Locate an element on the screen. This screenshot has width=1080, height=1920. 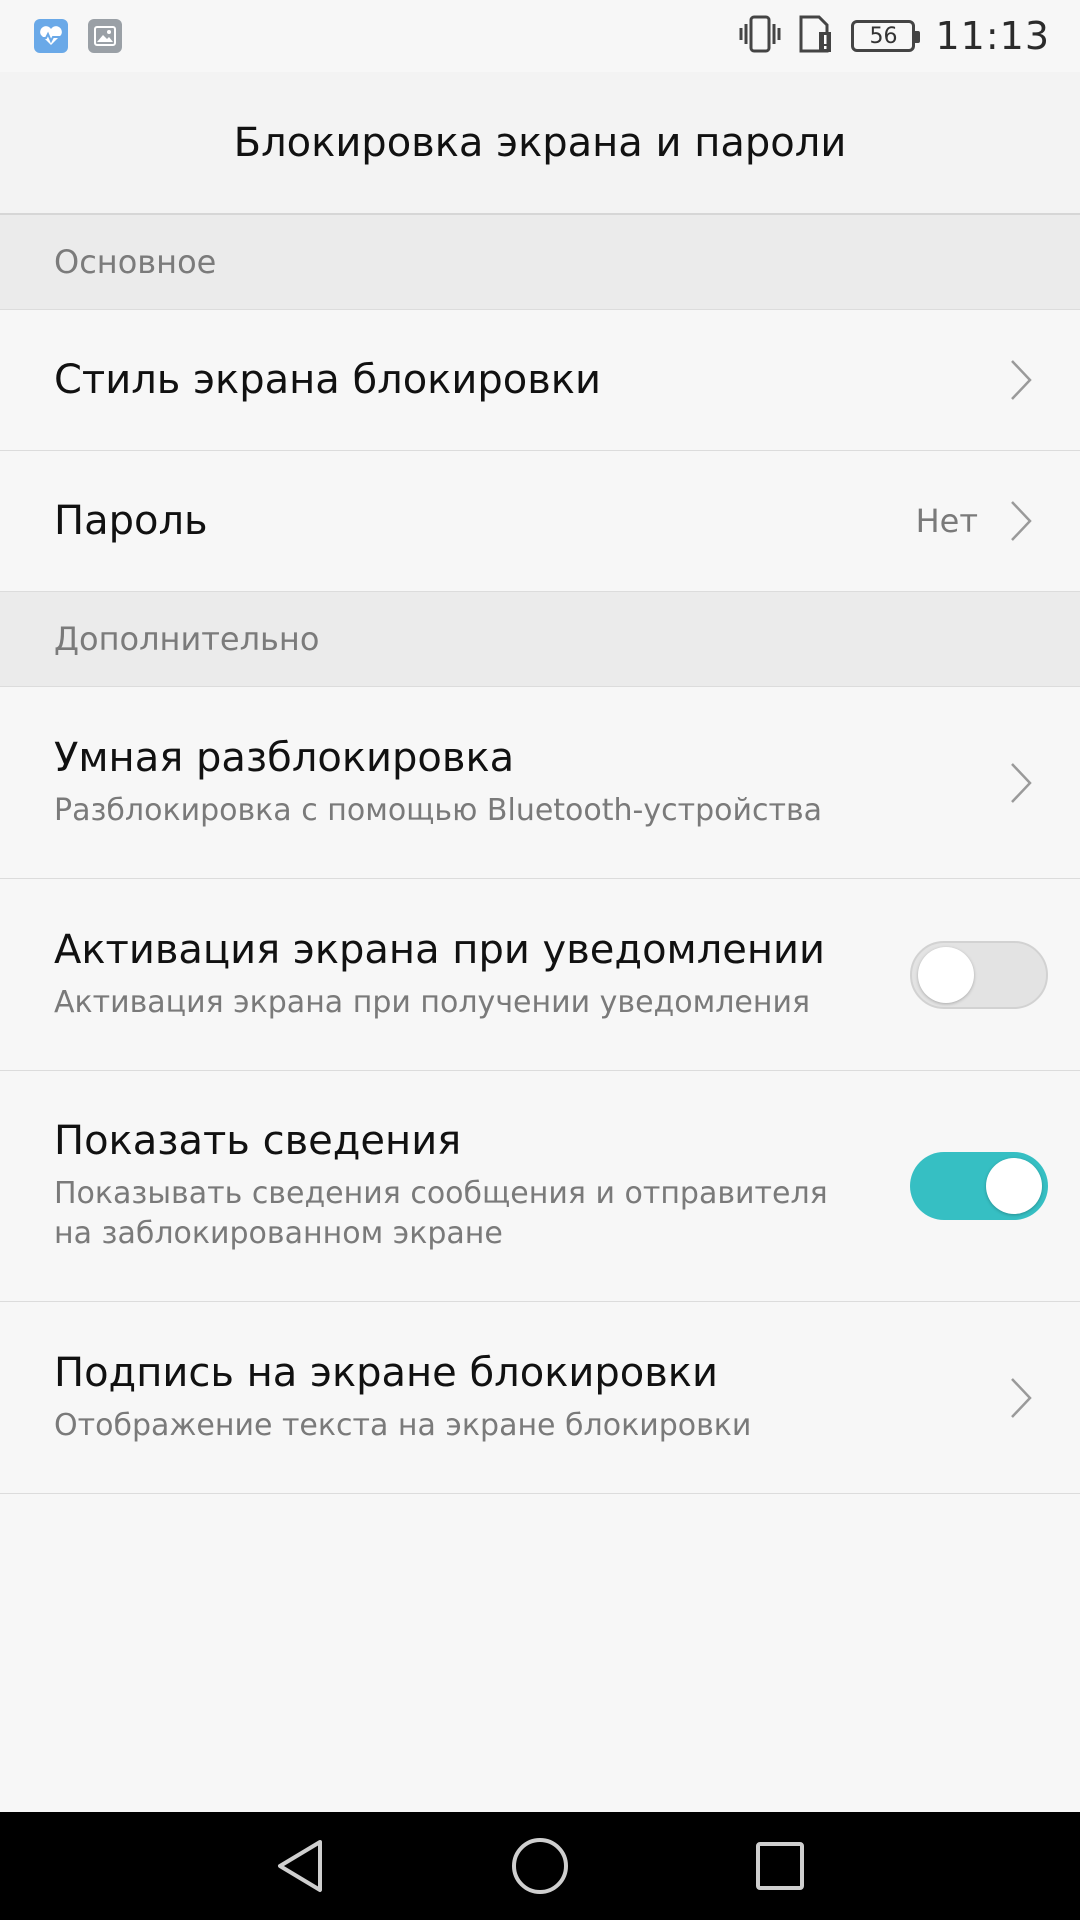
setting-title: Пароль is located at coordinates (131, 521).